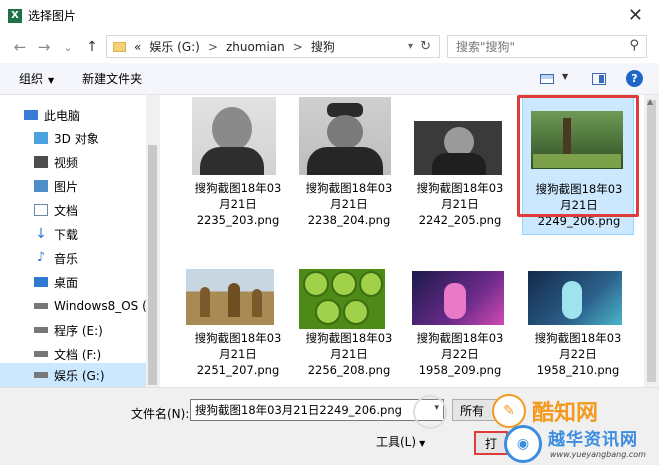  I want to click on tools-label: 工具(L), so click(396, 442).